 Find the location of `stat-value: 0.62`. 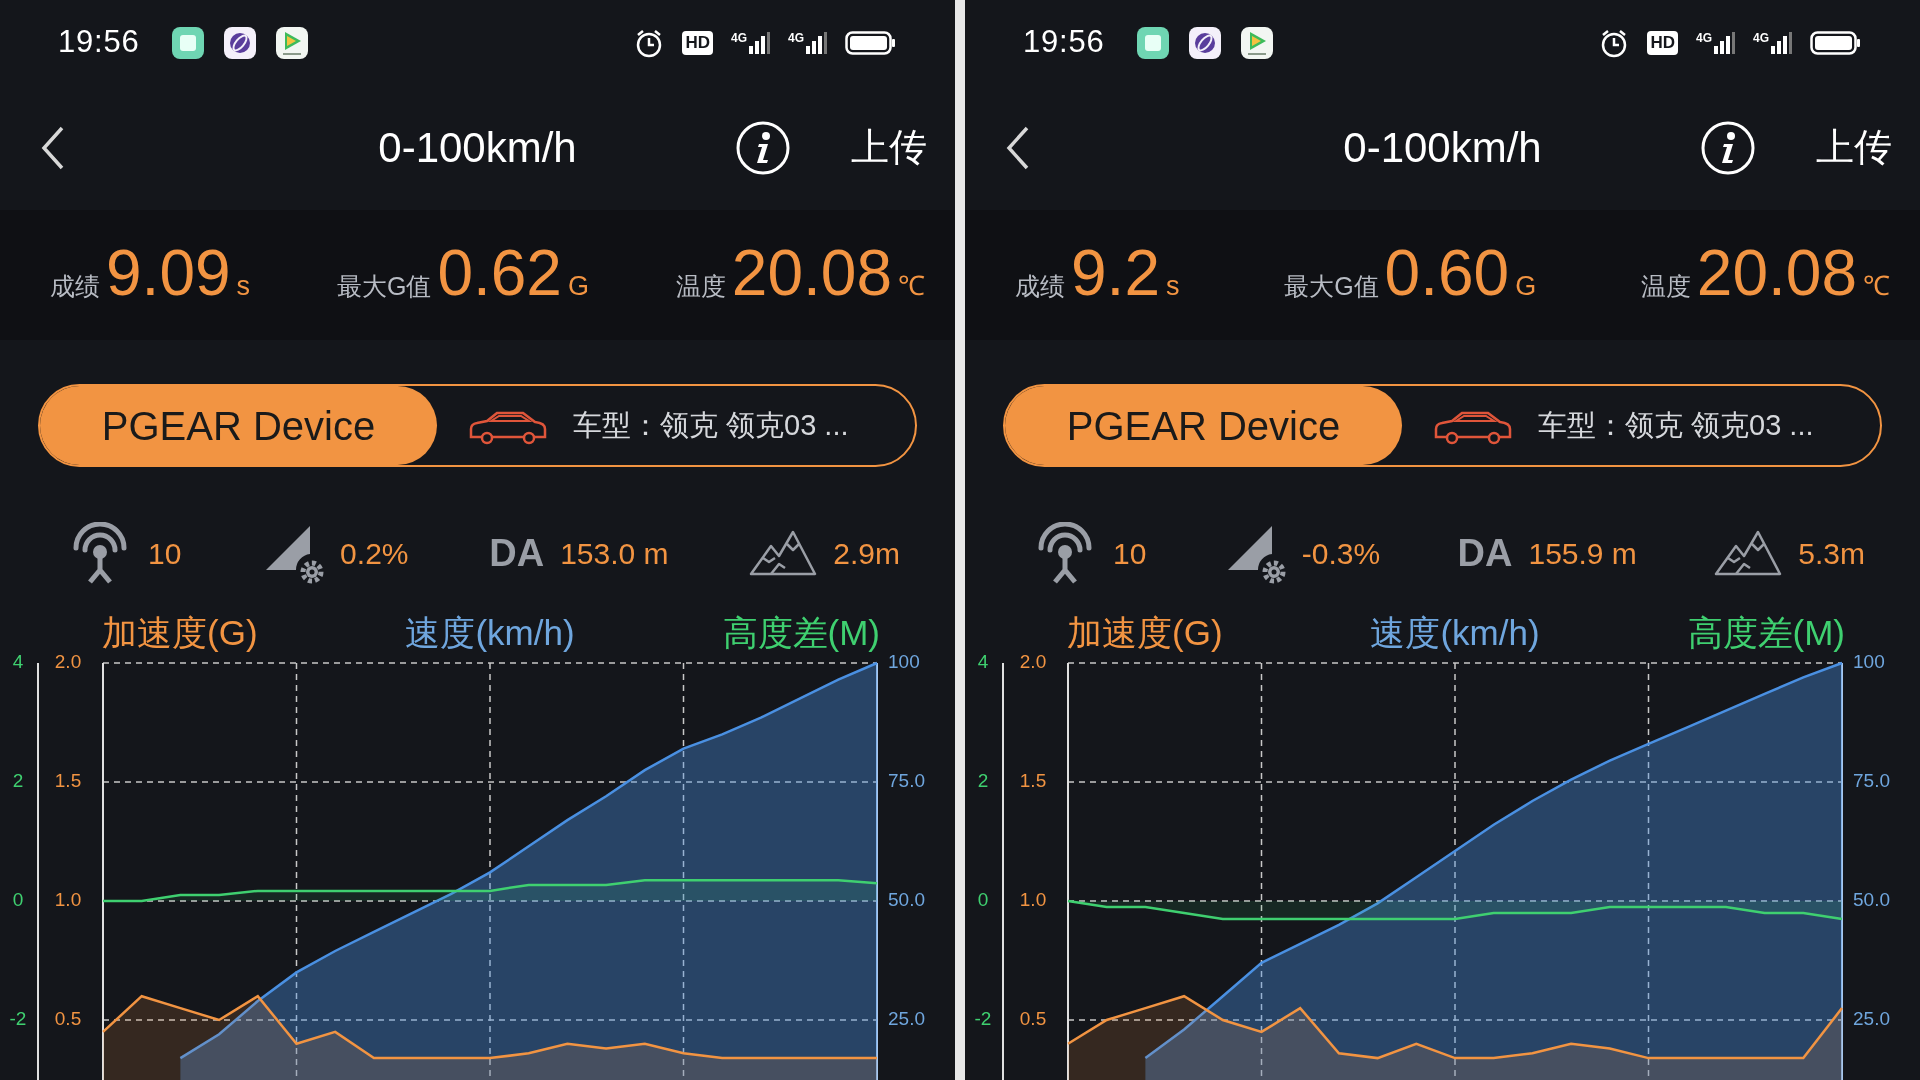

stat-value: 0.62 is located at coordinates (499, 272).